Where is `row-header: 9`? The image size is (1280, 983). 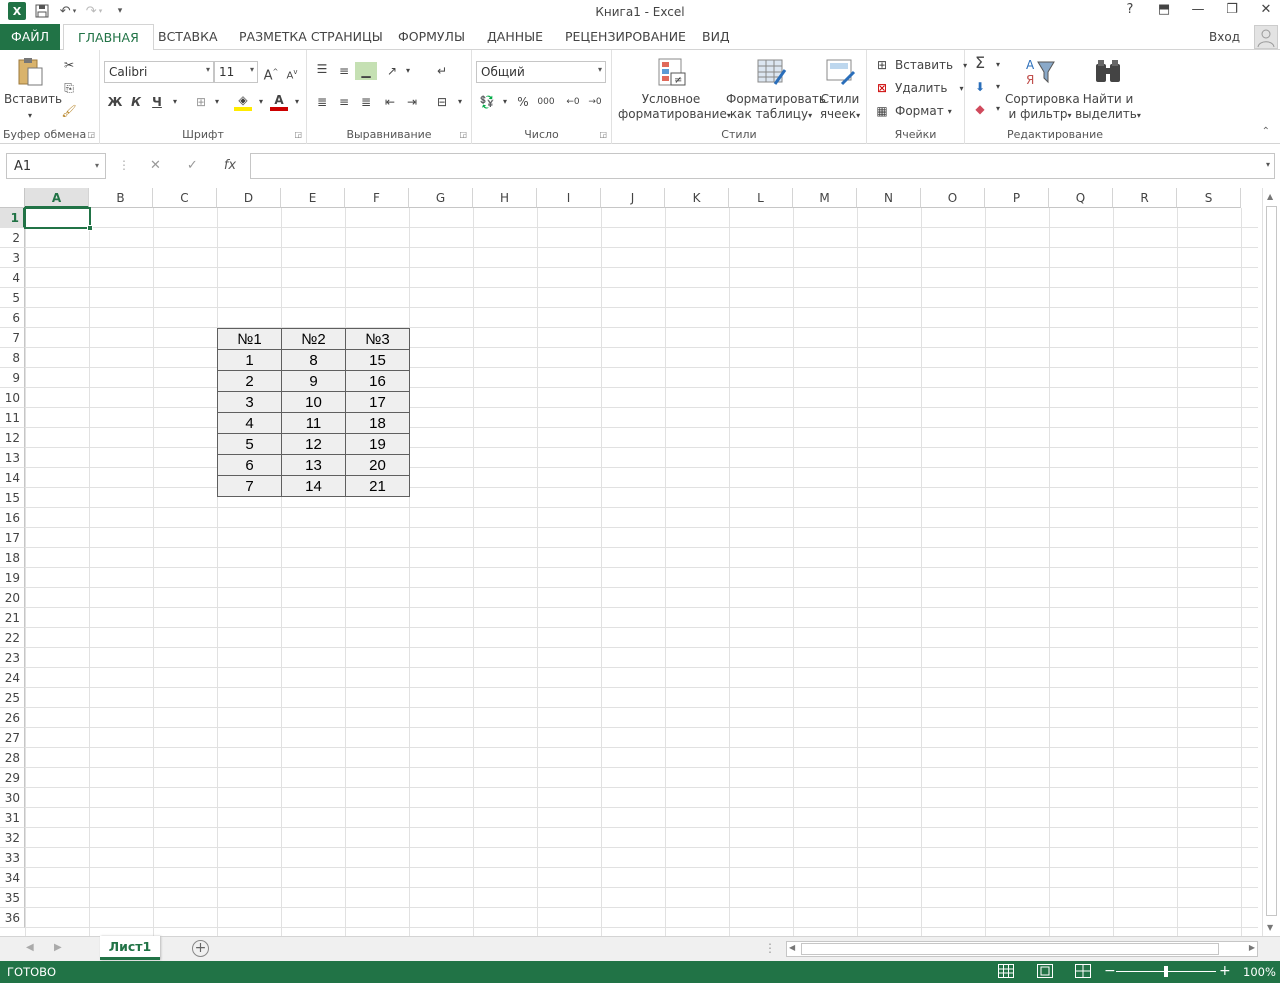 row-header: 9 is located at coordinates (12, 378).